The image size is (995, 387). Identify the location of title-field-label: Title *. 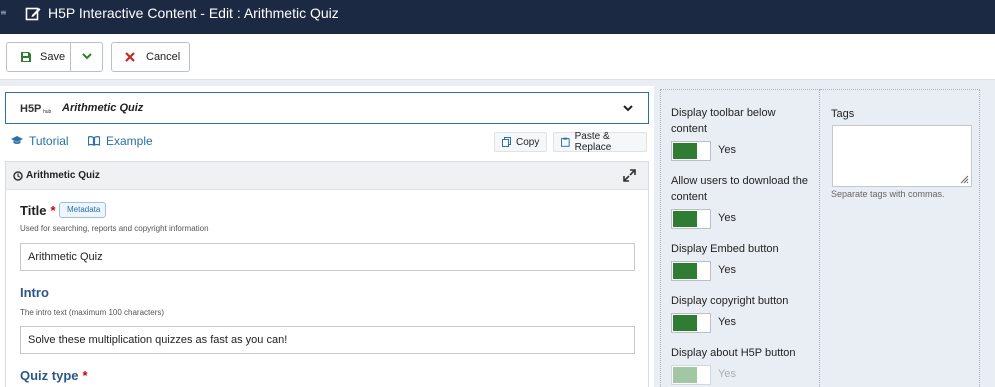
(38, 210).